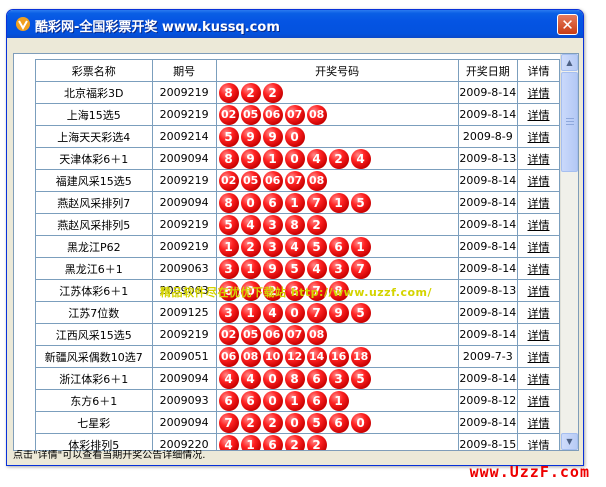  What do you see at coordinates (94, 136) in the screenshot?
I see `lottery-name-cell: 上海天天彩选4` at bounding box center [94, 136].